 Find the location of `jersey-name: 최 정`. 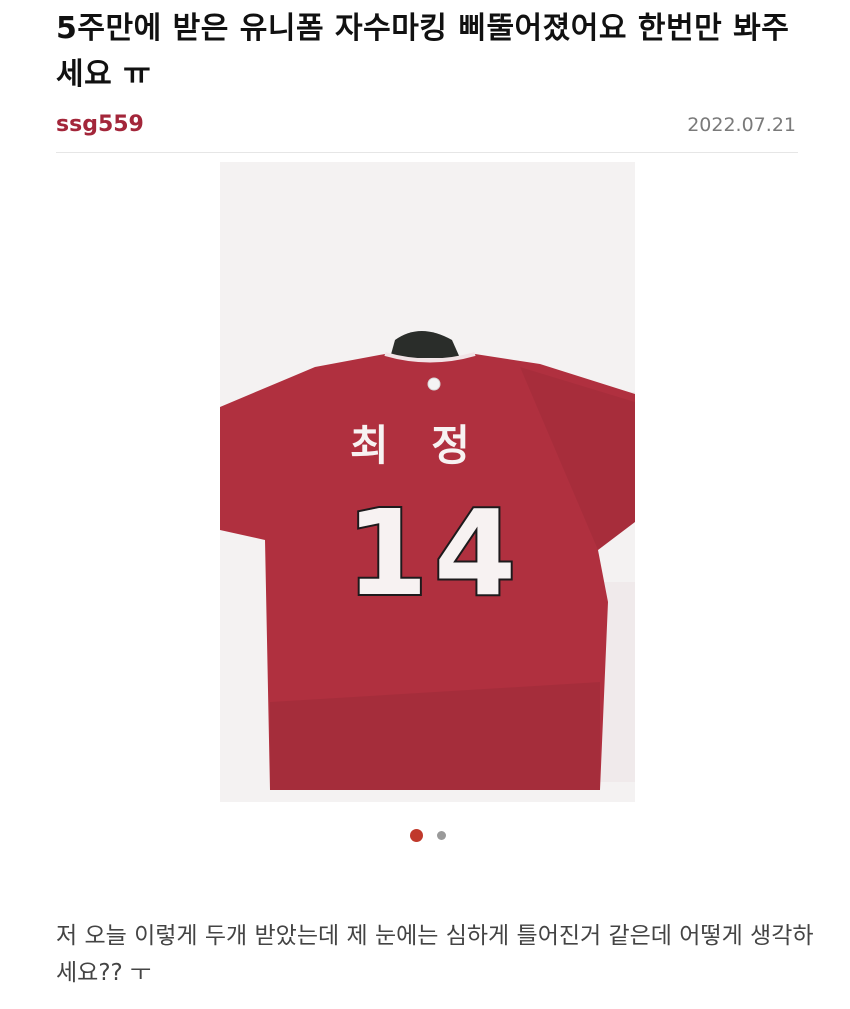

jersey-name: 최 정 is located at coordinates (417, 445).